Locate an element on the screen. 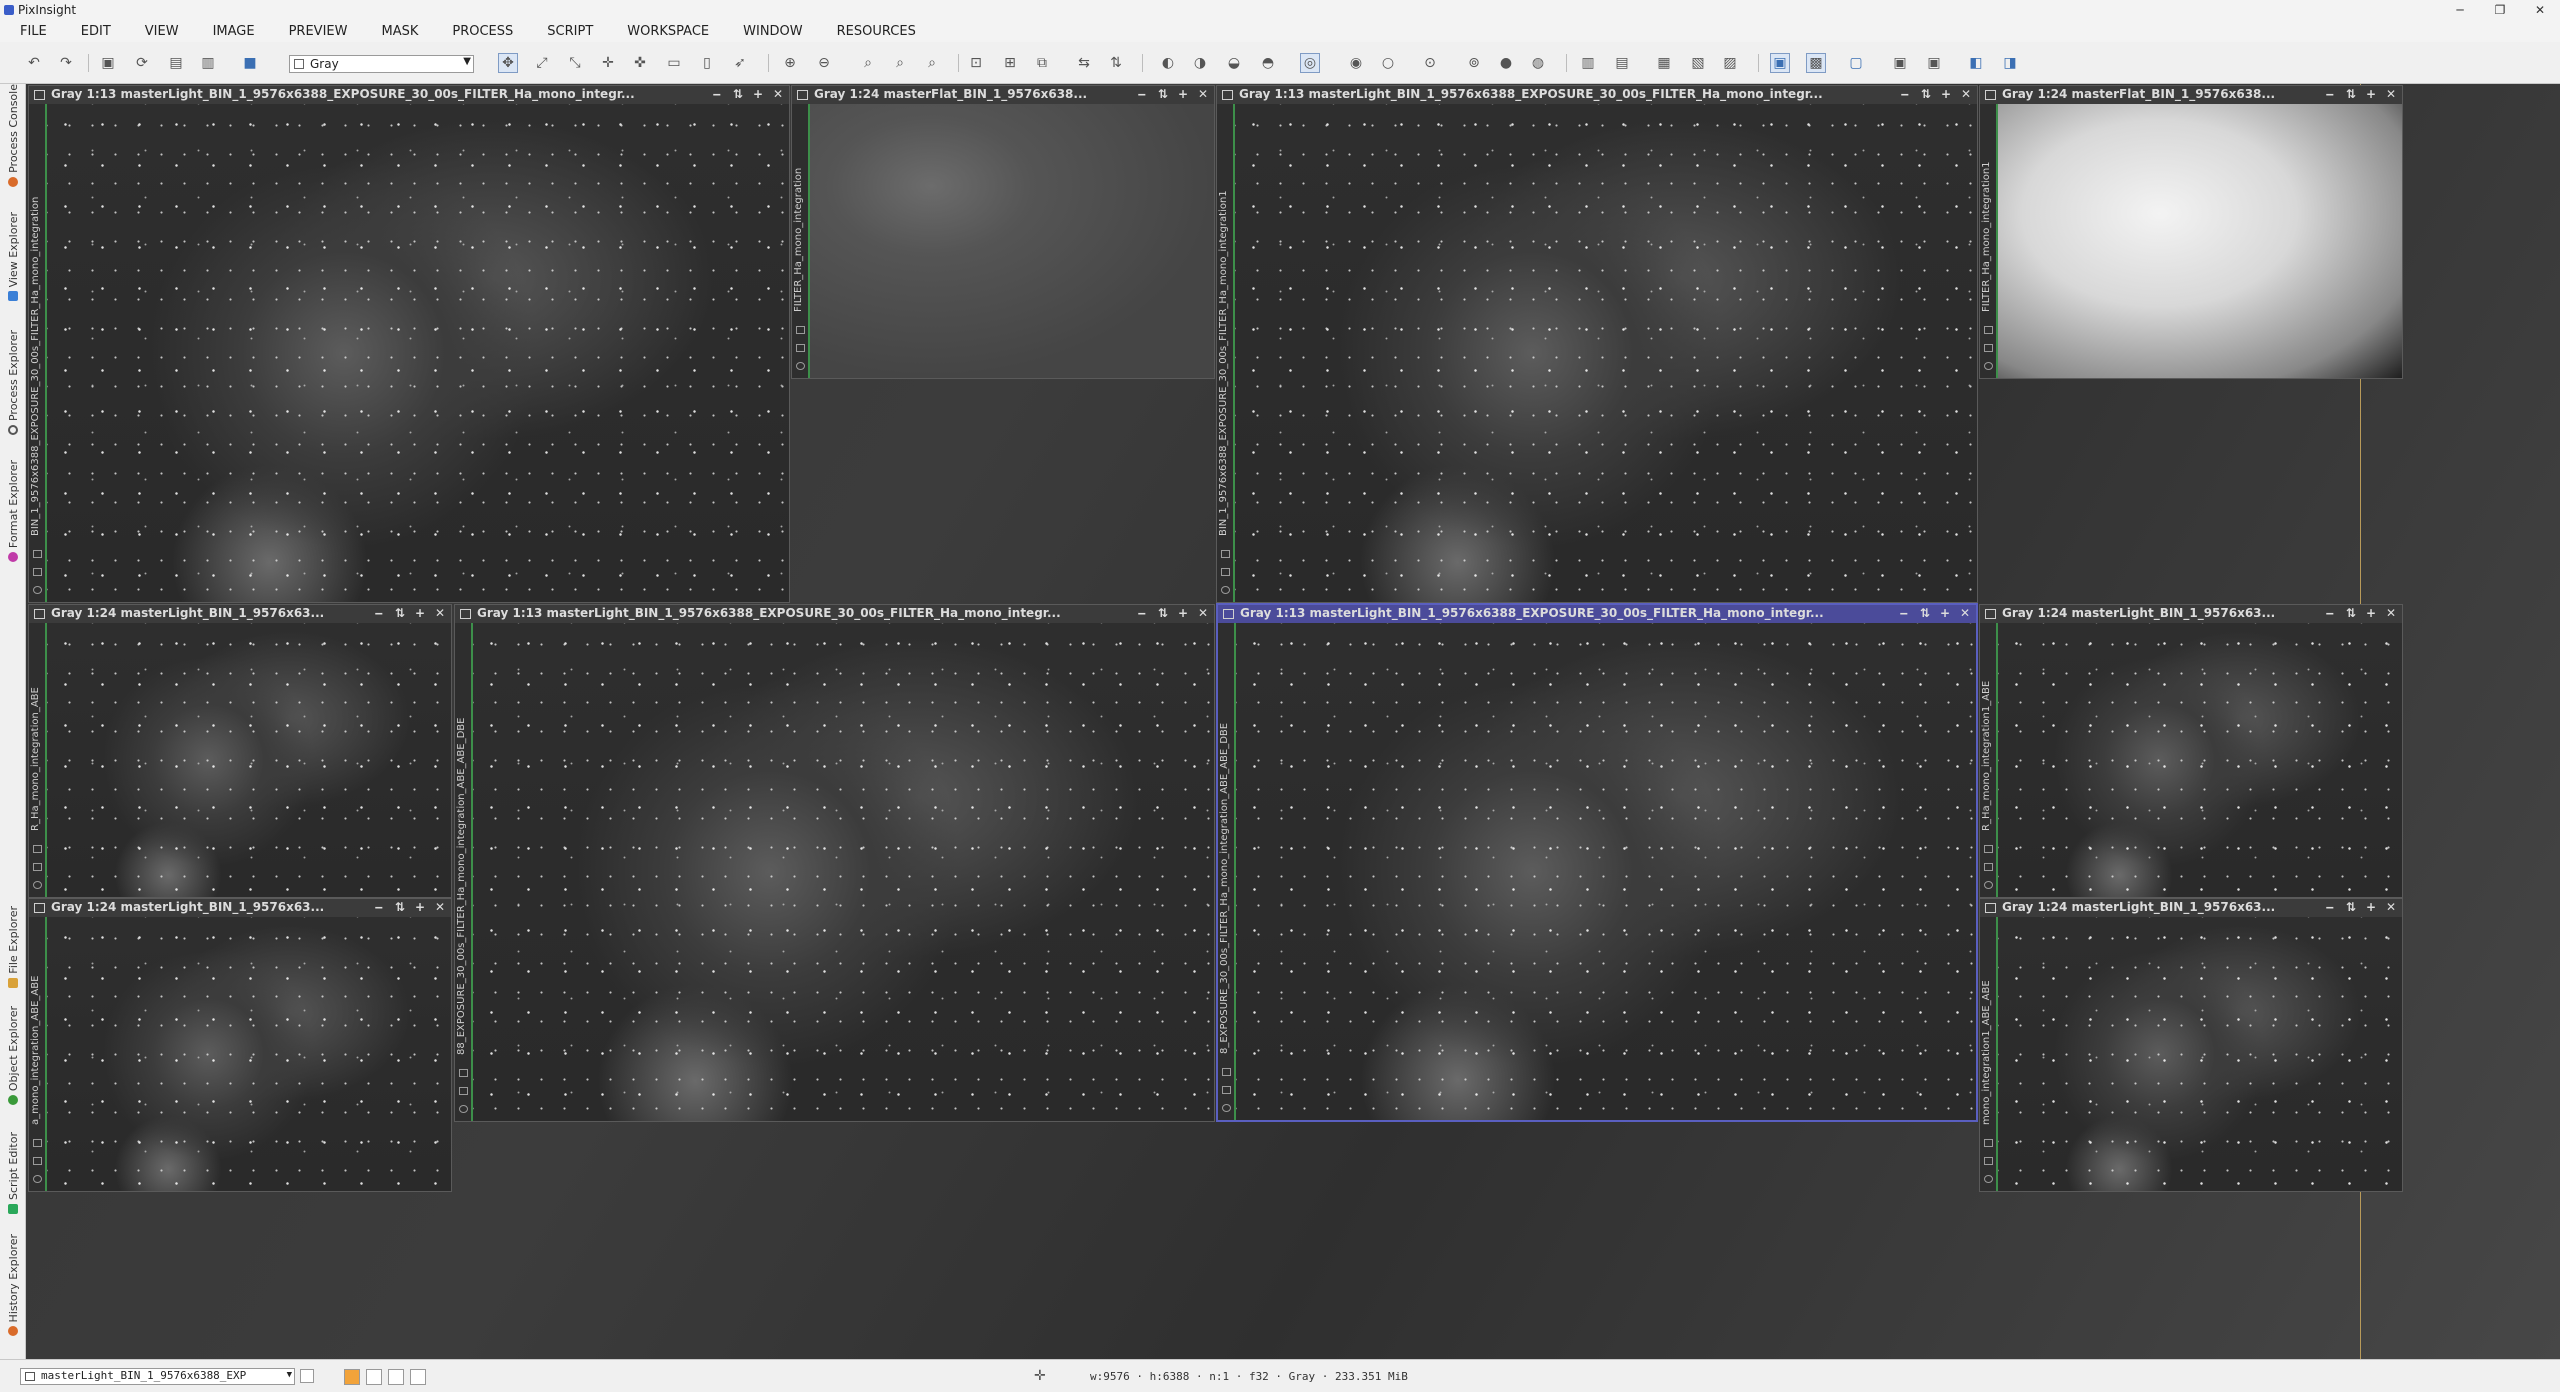 The width and height of the screenshot is (2560, 1392). view-toggle-button is located at coordinates (307, 1376).